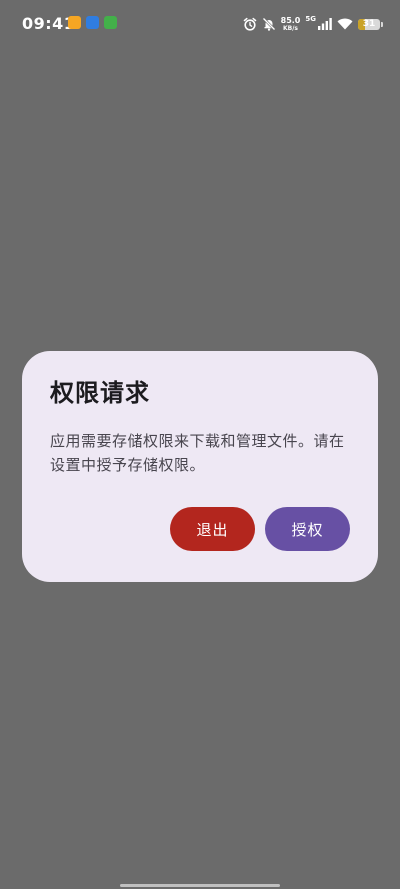 This screenshot has height=889, width=400. Describe the element at coordinates (307, 529) in the screenshot. I see `grant-button: 授权` at that location.